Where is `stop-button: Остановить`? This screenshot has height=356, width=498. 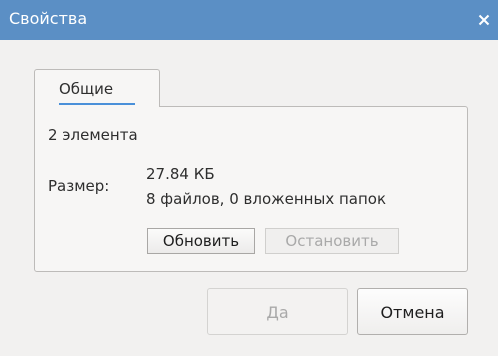 stop-button: Остановить is located at coordinates (332, 241).